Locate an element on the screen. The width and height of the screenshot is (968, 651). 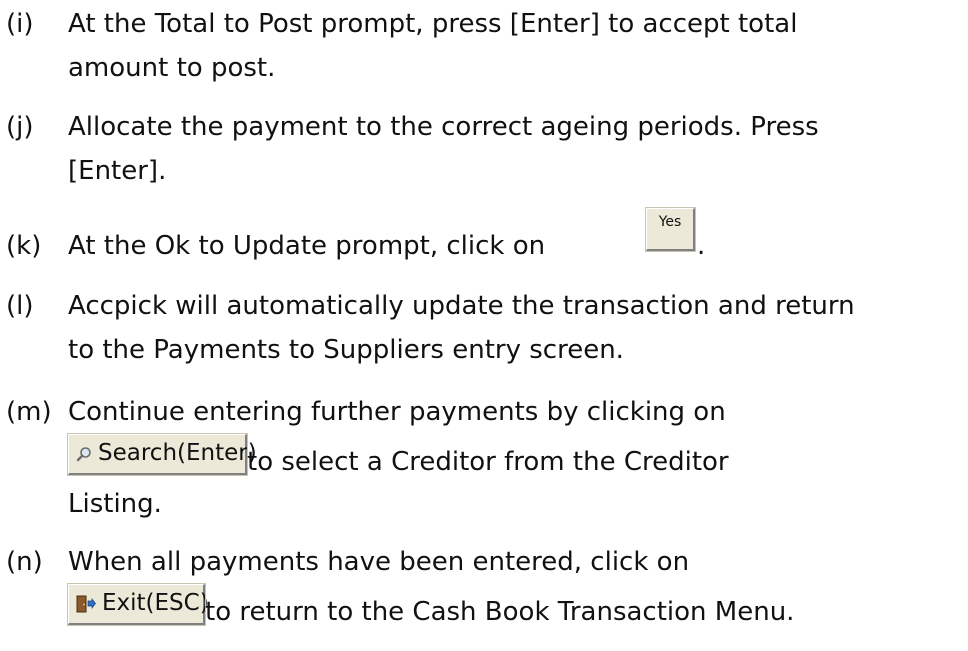
search-enter-button: Search(Enter) is located at coordinates (162, 454).